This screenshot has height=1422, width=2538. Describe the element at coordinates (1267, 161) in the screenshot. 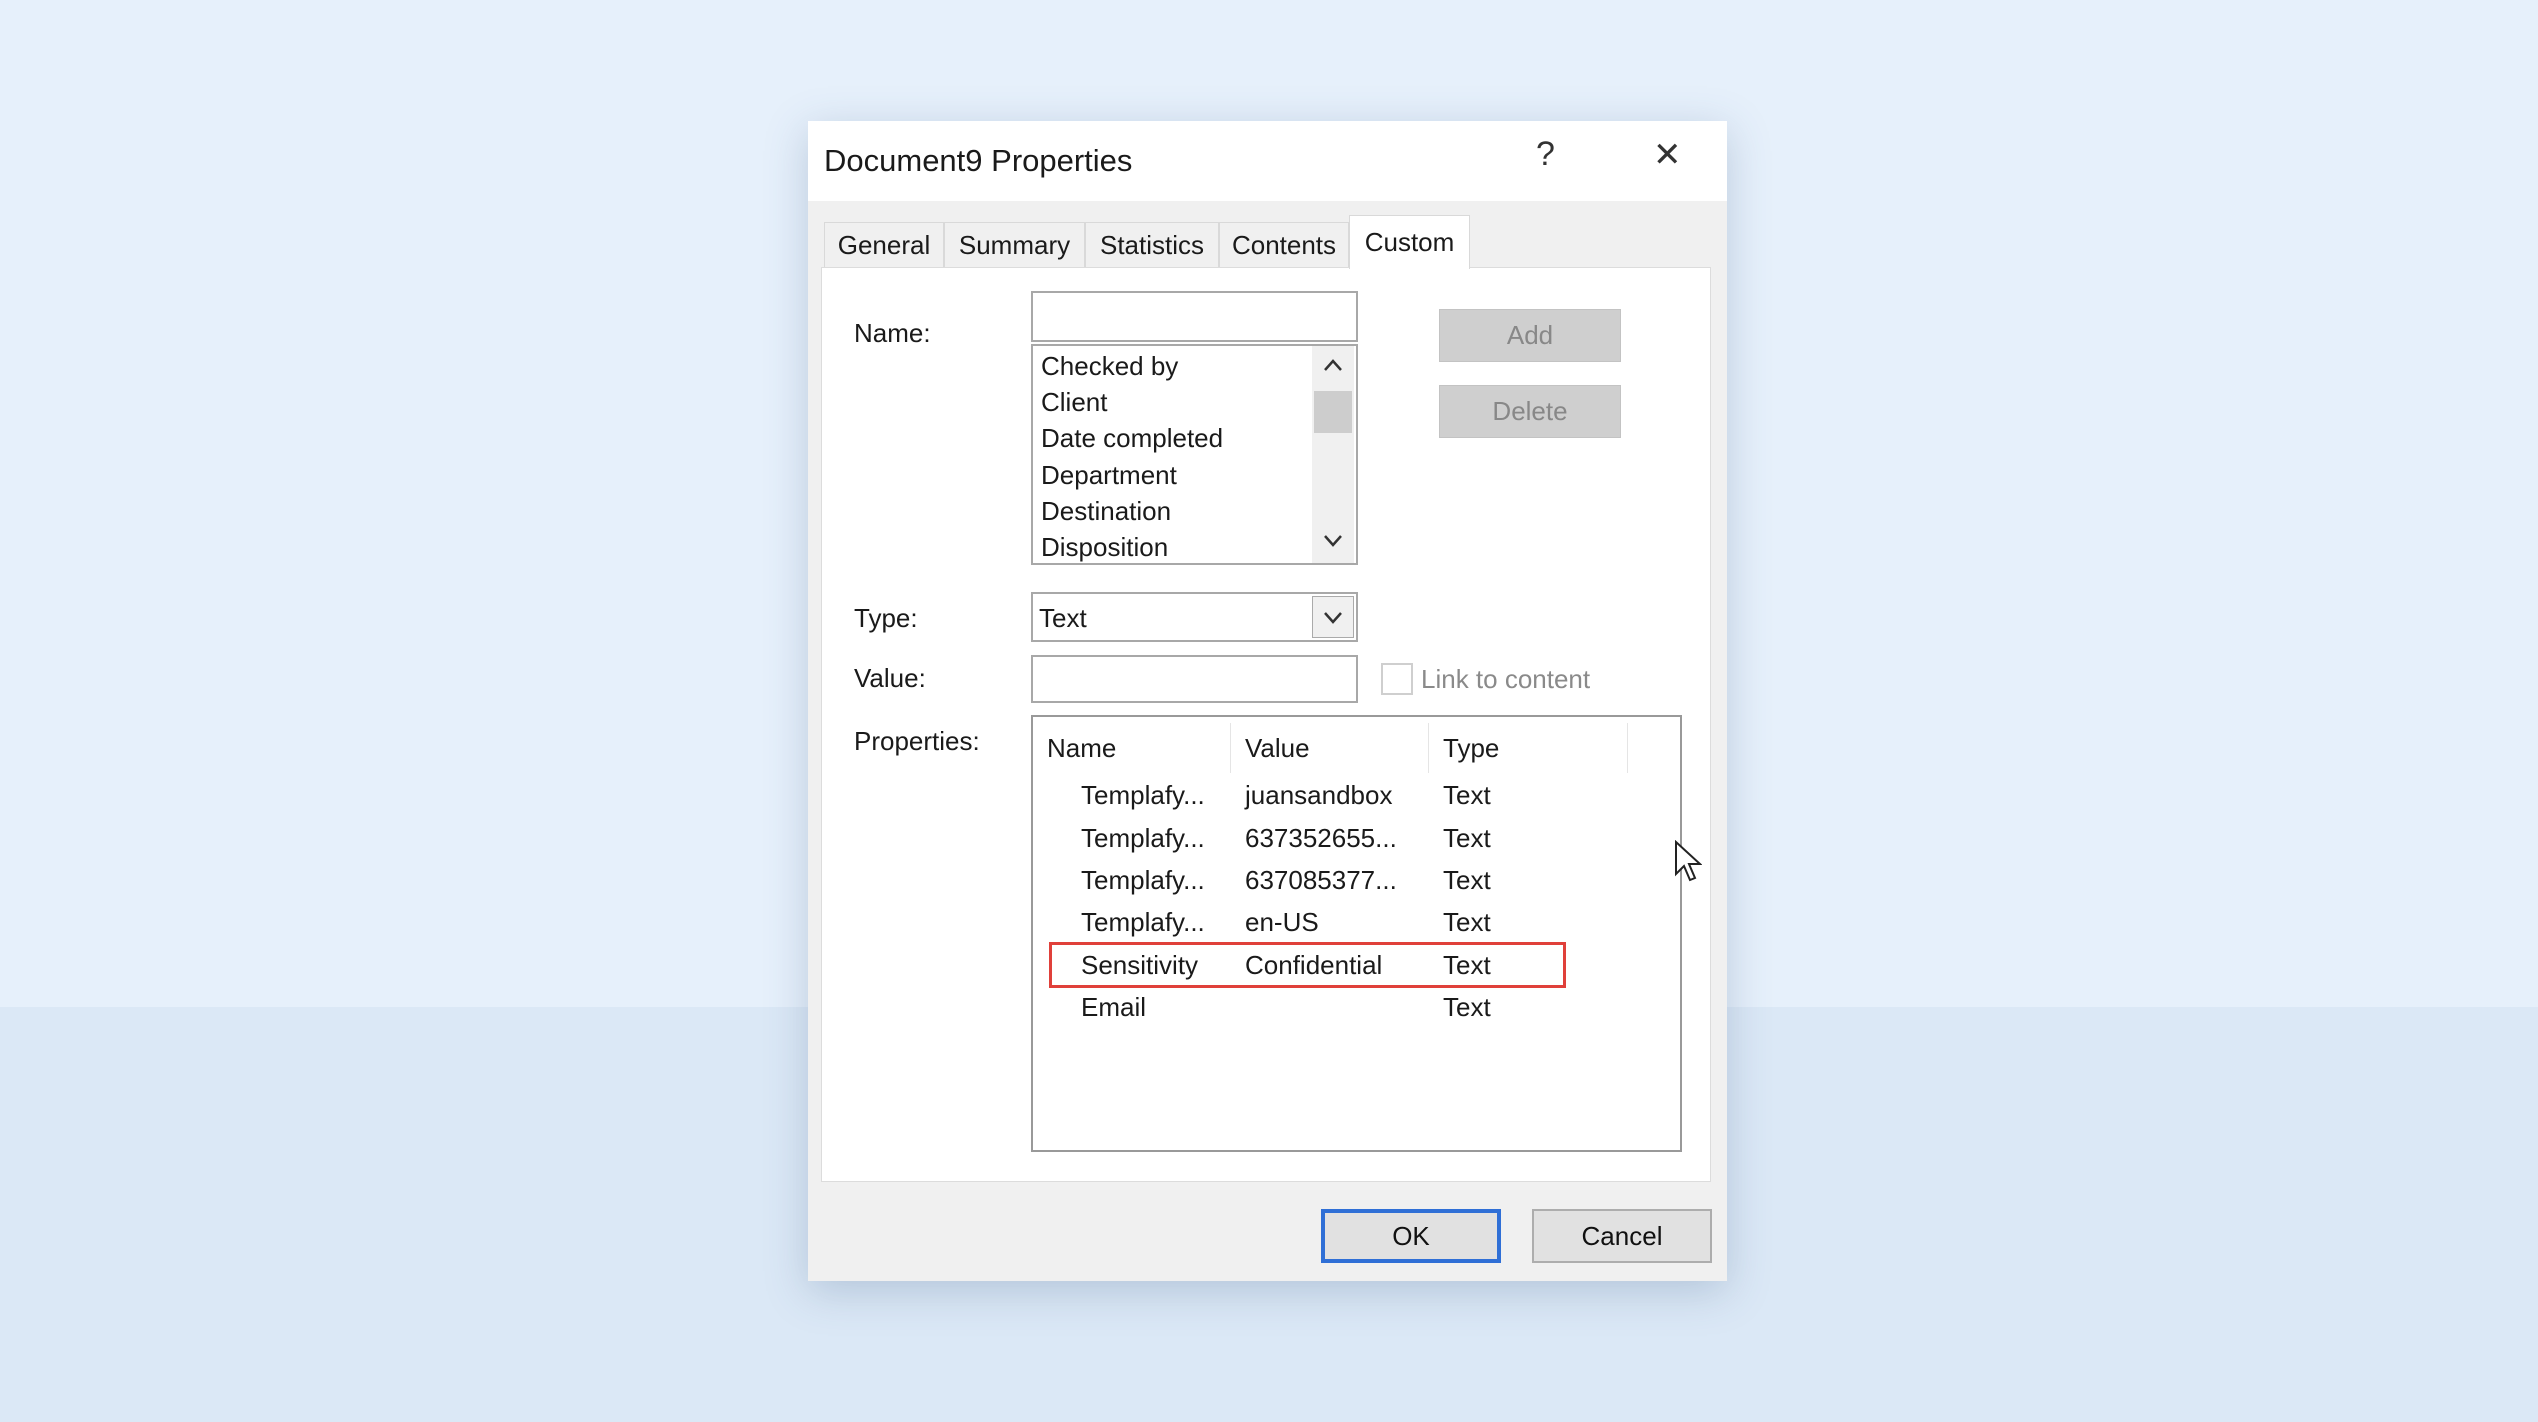

I see `title-bar: Document9 Properties ? ✕` at that location.